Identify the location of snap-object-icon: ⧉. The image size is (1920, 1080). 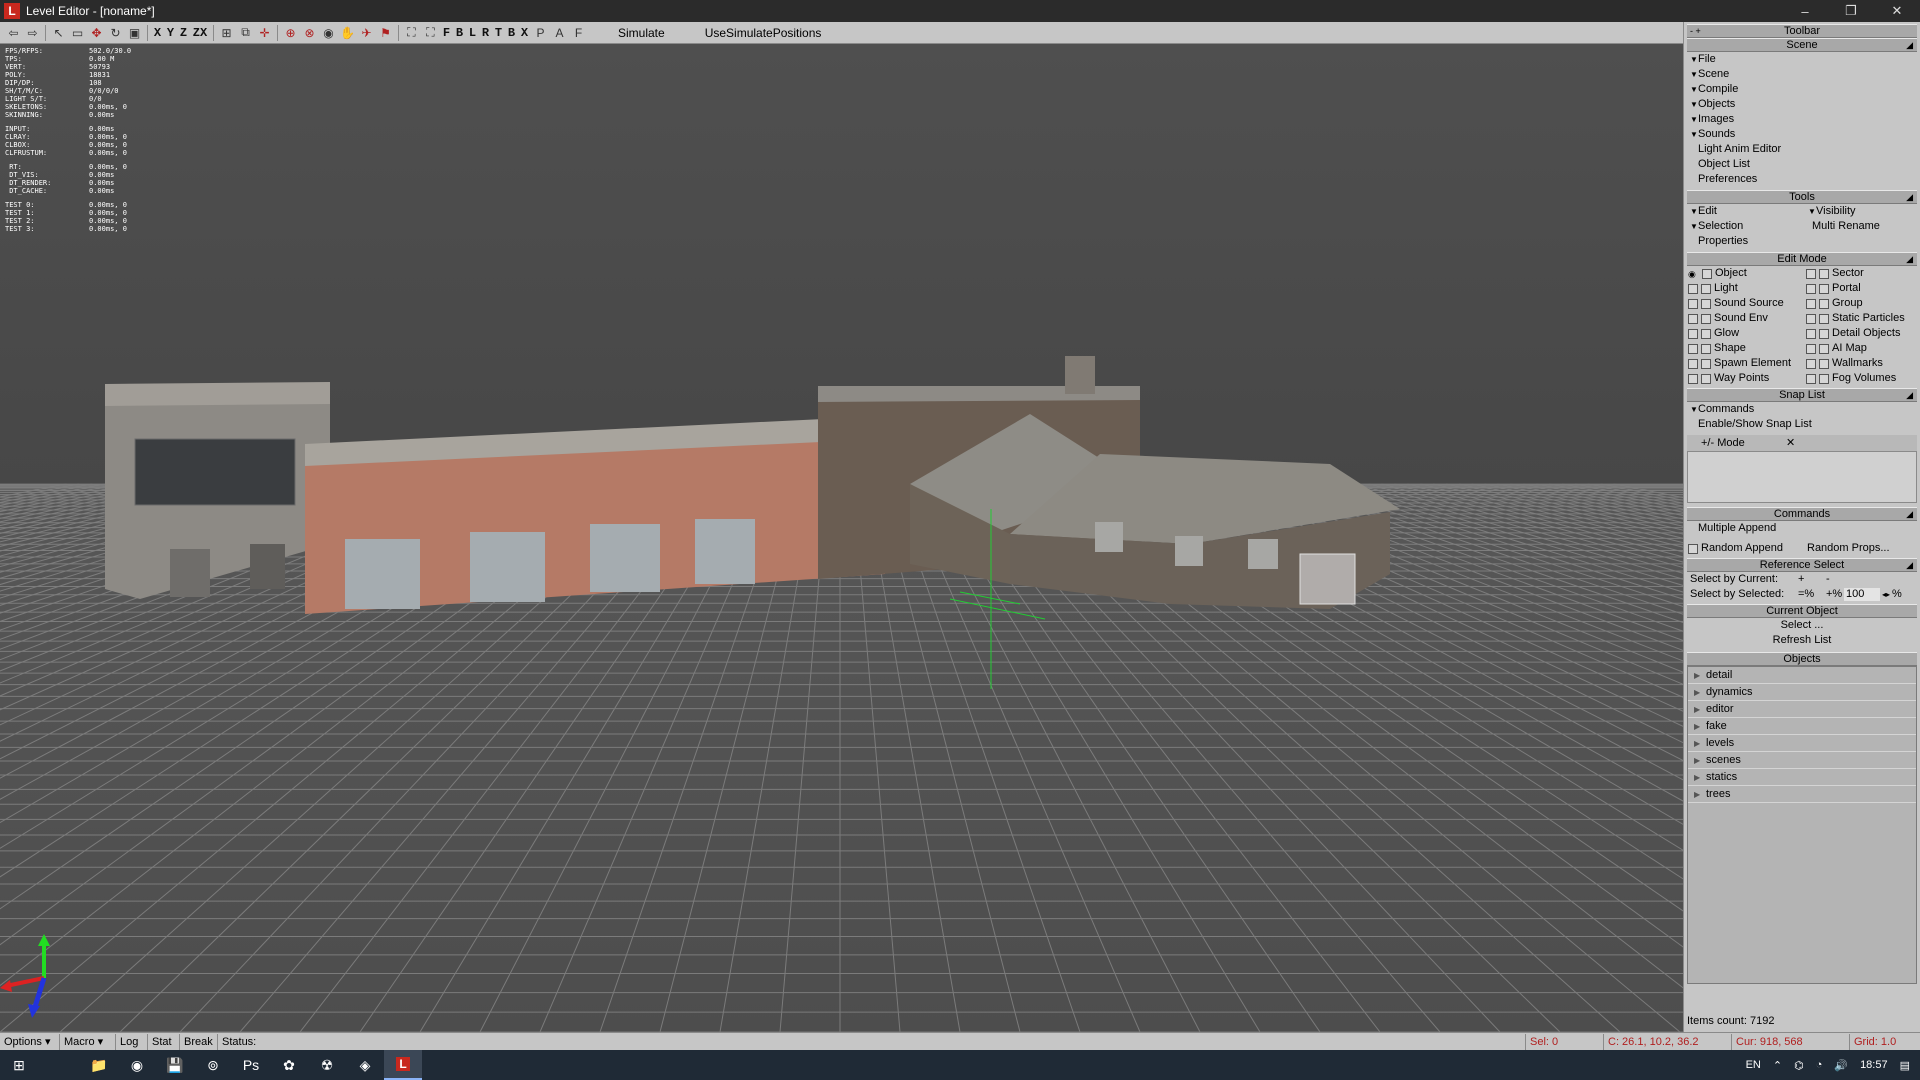
(245, 33).